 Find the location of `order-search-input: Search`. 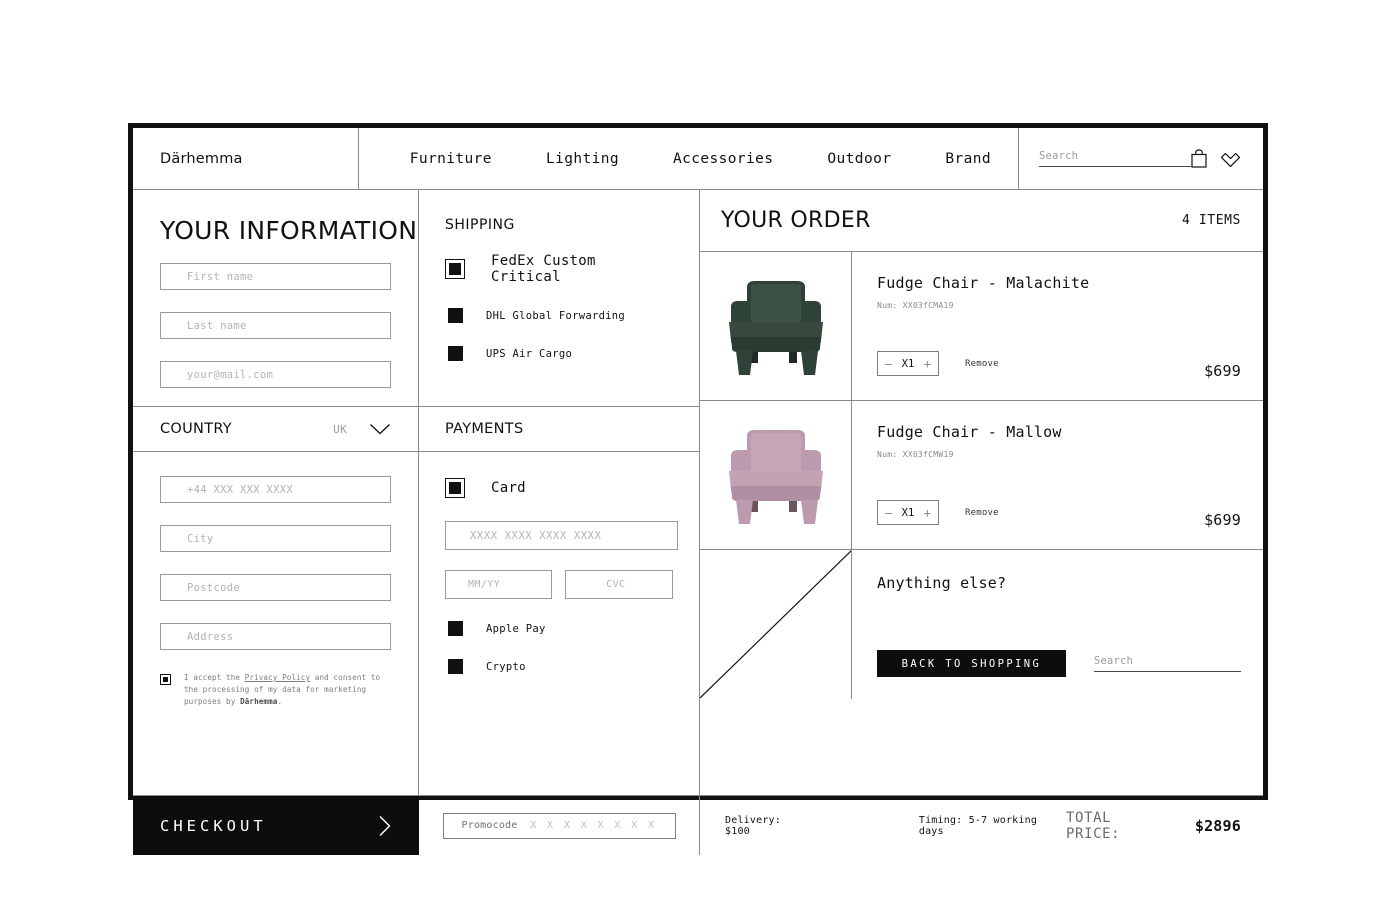

order-search-input: Search is located at coordinates (1167, 663).